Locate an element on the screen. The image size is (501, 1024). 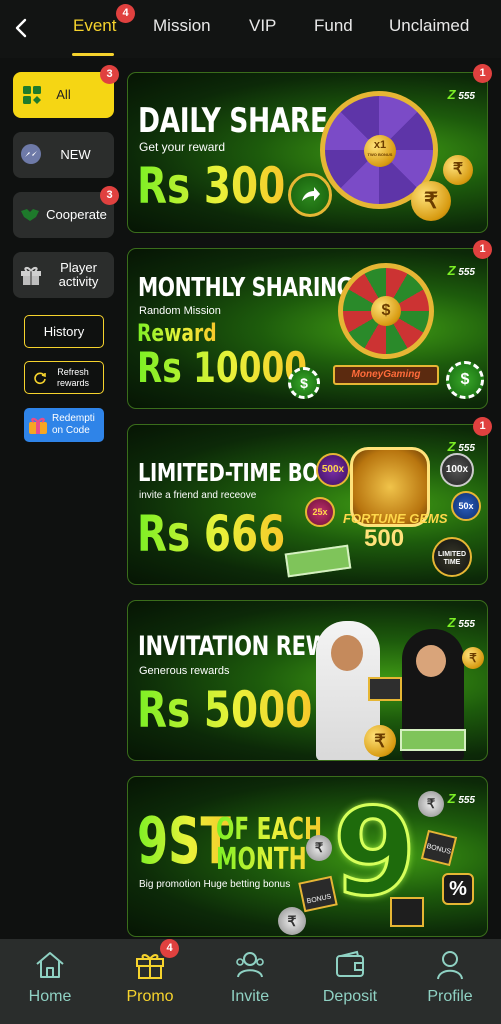
bottom-nav-home: Home is located at coordinates (50, 977).